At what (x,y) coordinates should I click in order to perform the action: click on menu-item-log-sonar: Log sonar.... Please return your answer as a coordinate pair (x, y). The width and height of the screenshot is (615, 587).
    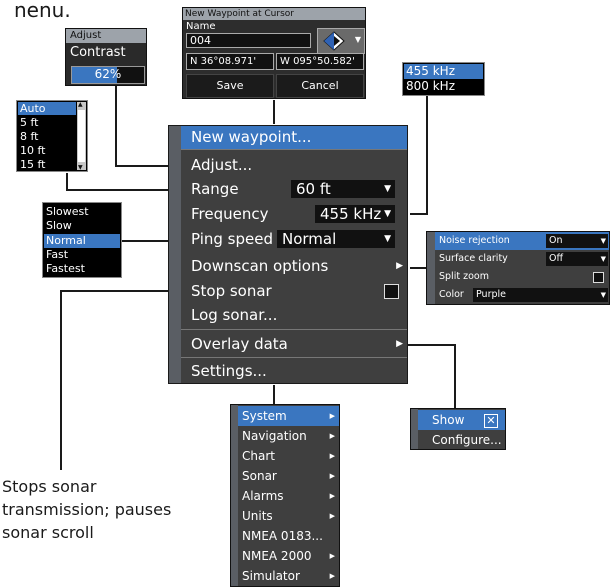
    Looking at the image, I should click on (294, 315).